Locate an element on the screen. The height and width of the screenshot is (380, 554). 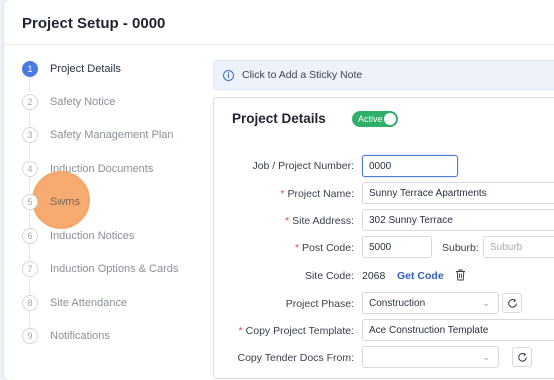
step-safety-notice: 2 Safety Notice is located at coordinates (112, 102).